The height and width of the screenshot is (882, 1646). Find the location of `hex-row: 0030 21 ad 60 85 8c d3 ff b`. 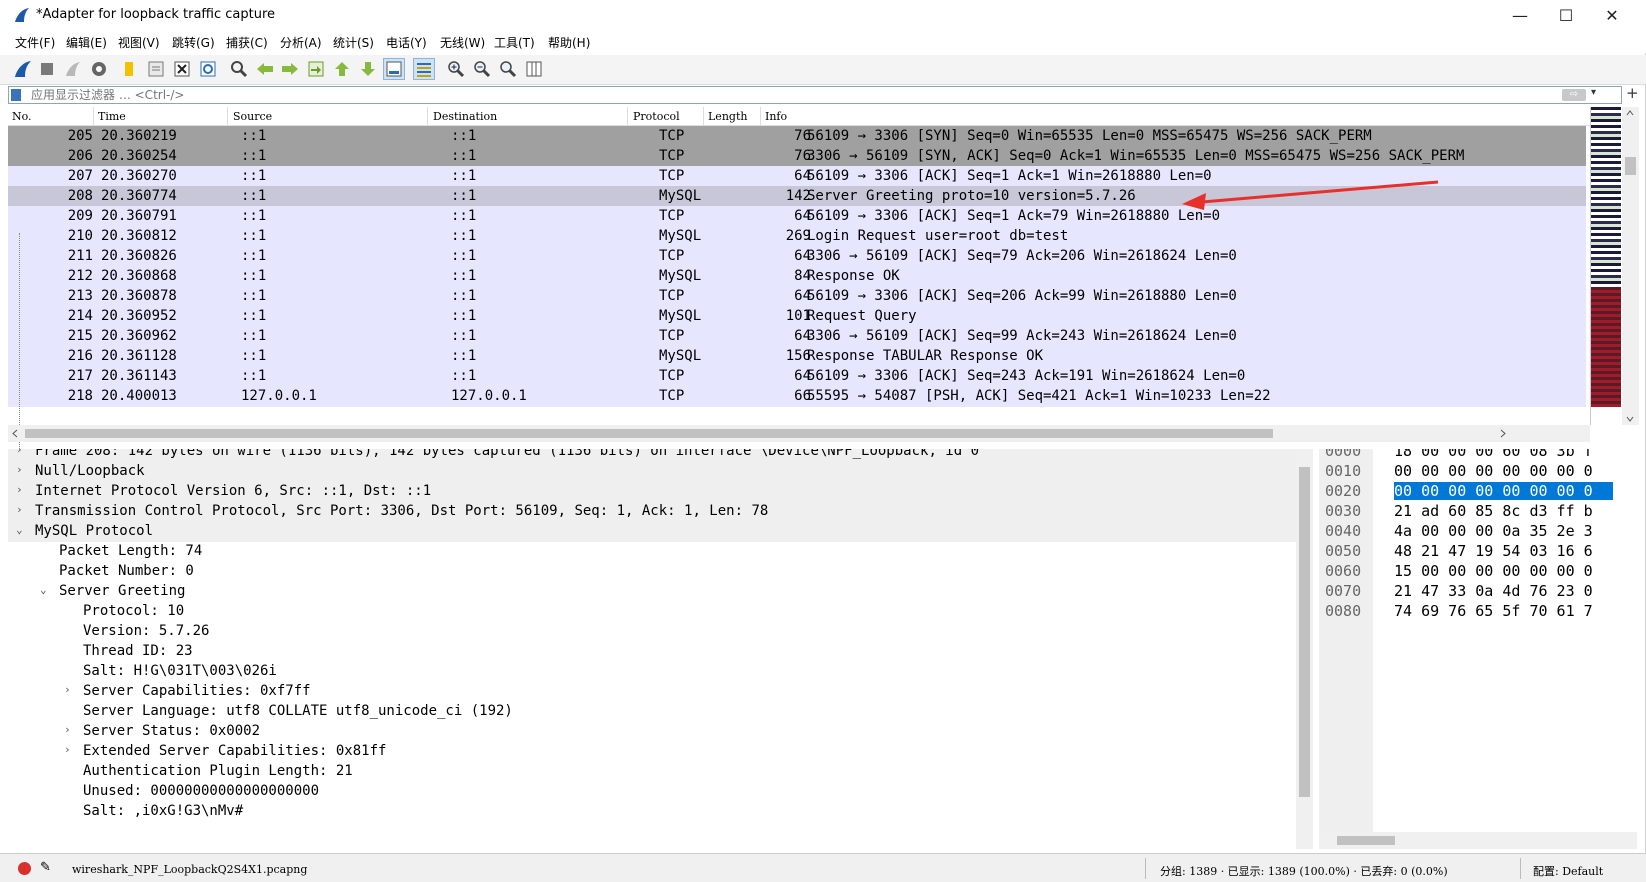

hex-row: 0030 21 ad 60 85 8c d3 ff b is located at coordinates (1478, 510).